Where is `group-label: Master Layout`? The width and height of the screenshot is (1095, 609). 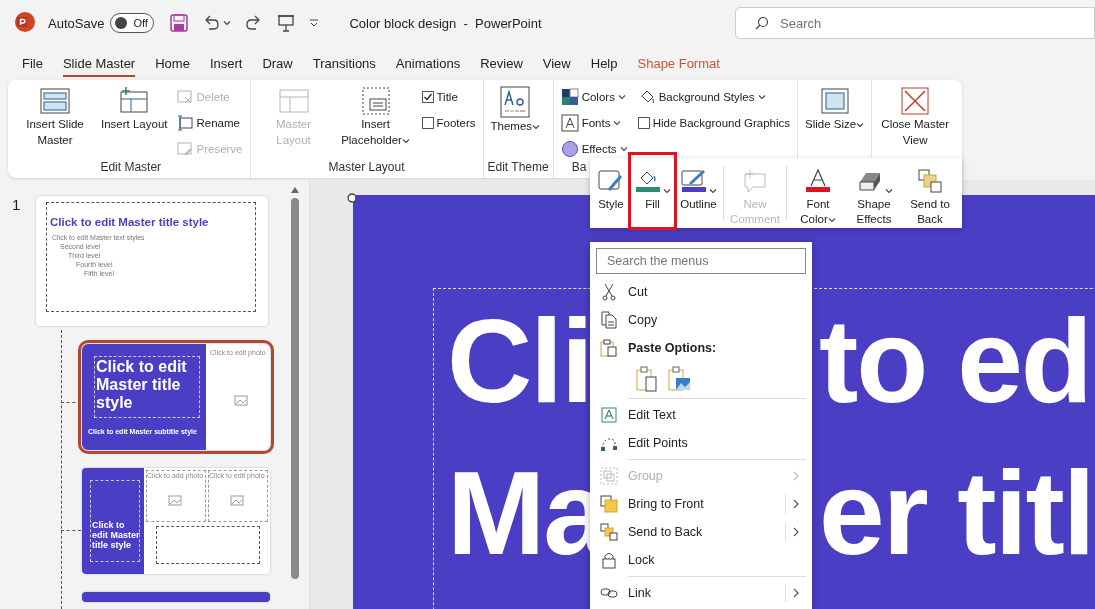 group-label: Master Layout is located at coordinates (366, 167).